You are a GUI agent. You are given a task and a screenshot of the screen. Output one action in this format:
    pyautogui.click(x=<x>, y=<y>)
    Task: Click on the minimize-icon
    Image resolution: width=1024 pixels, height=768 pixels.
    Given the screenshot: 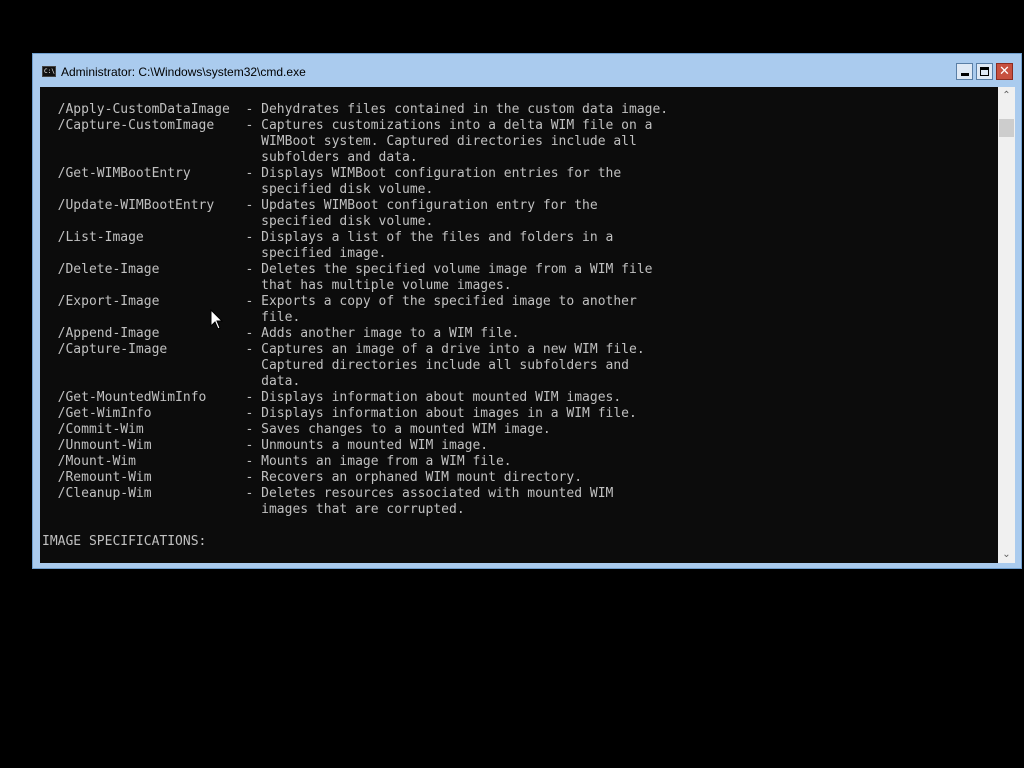 What is the action you would take?
    pyautogui.click(x=965, y=74)
    